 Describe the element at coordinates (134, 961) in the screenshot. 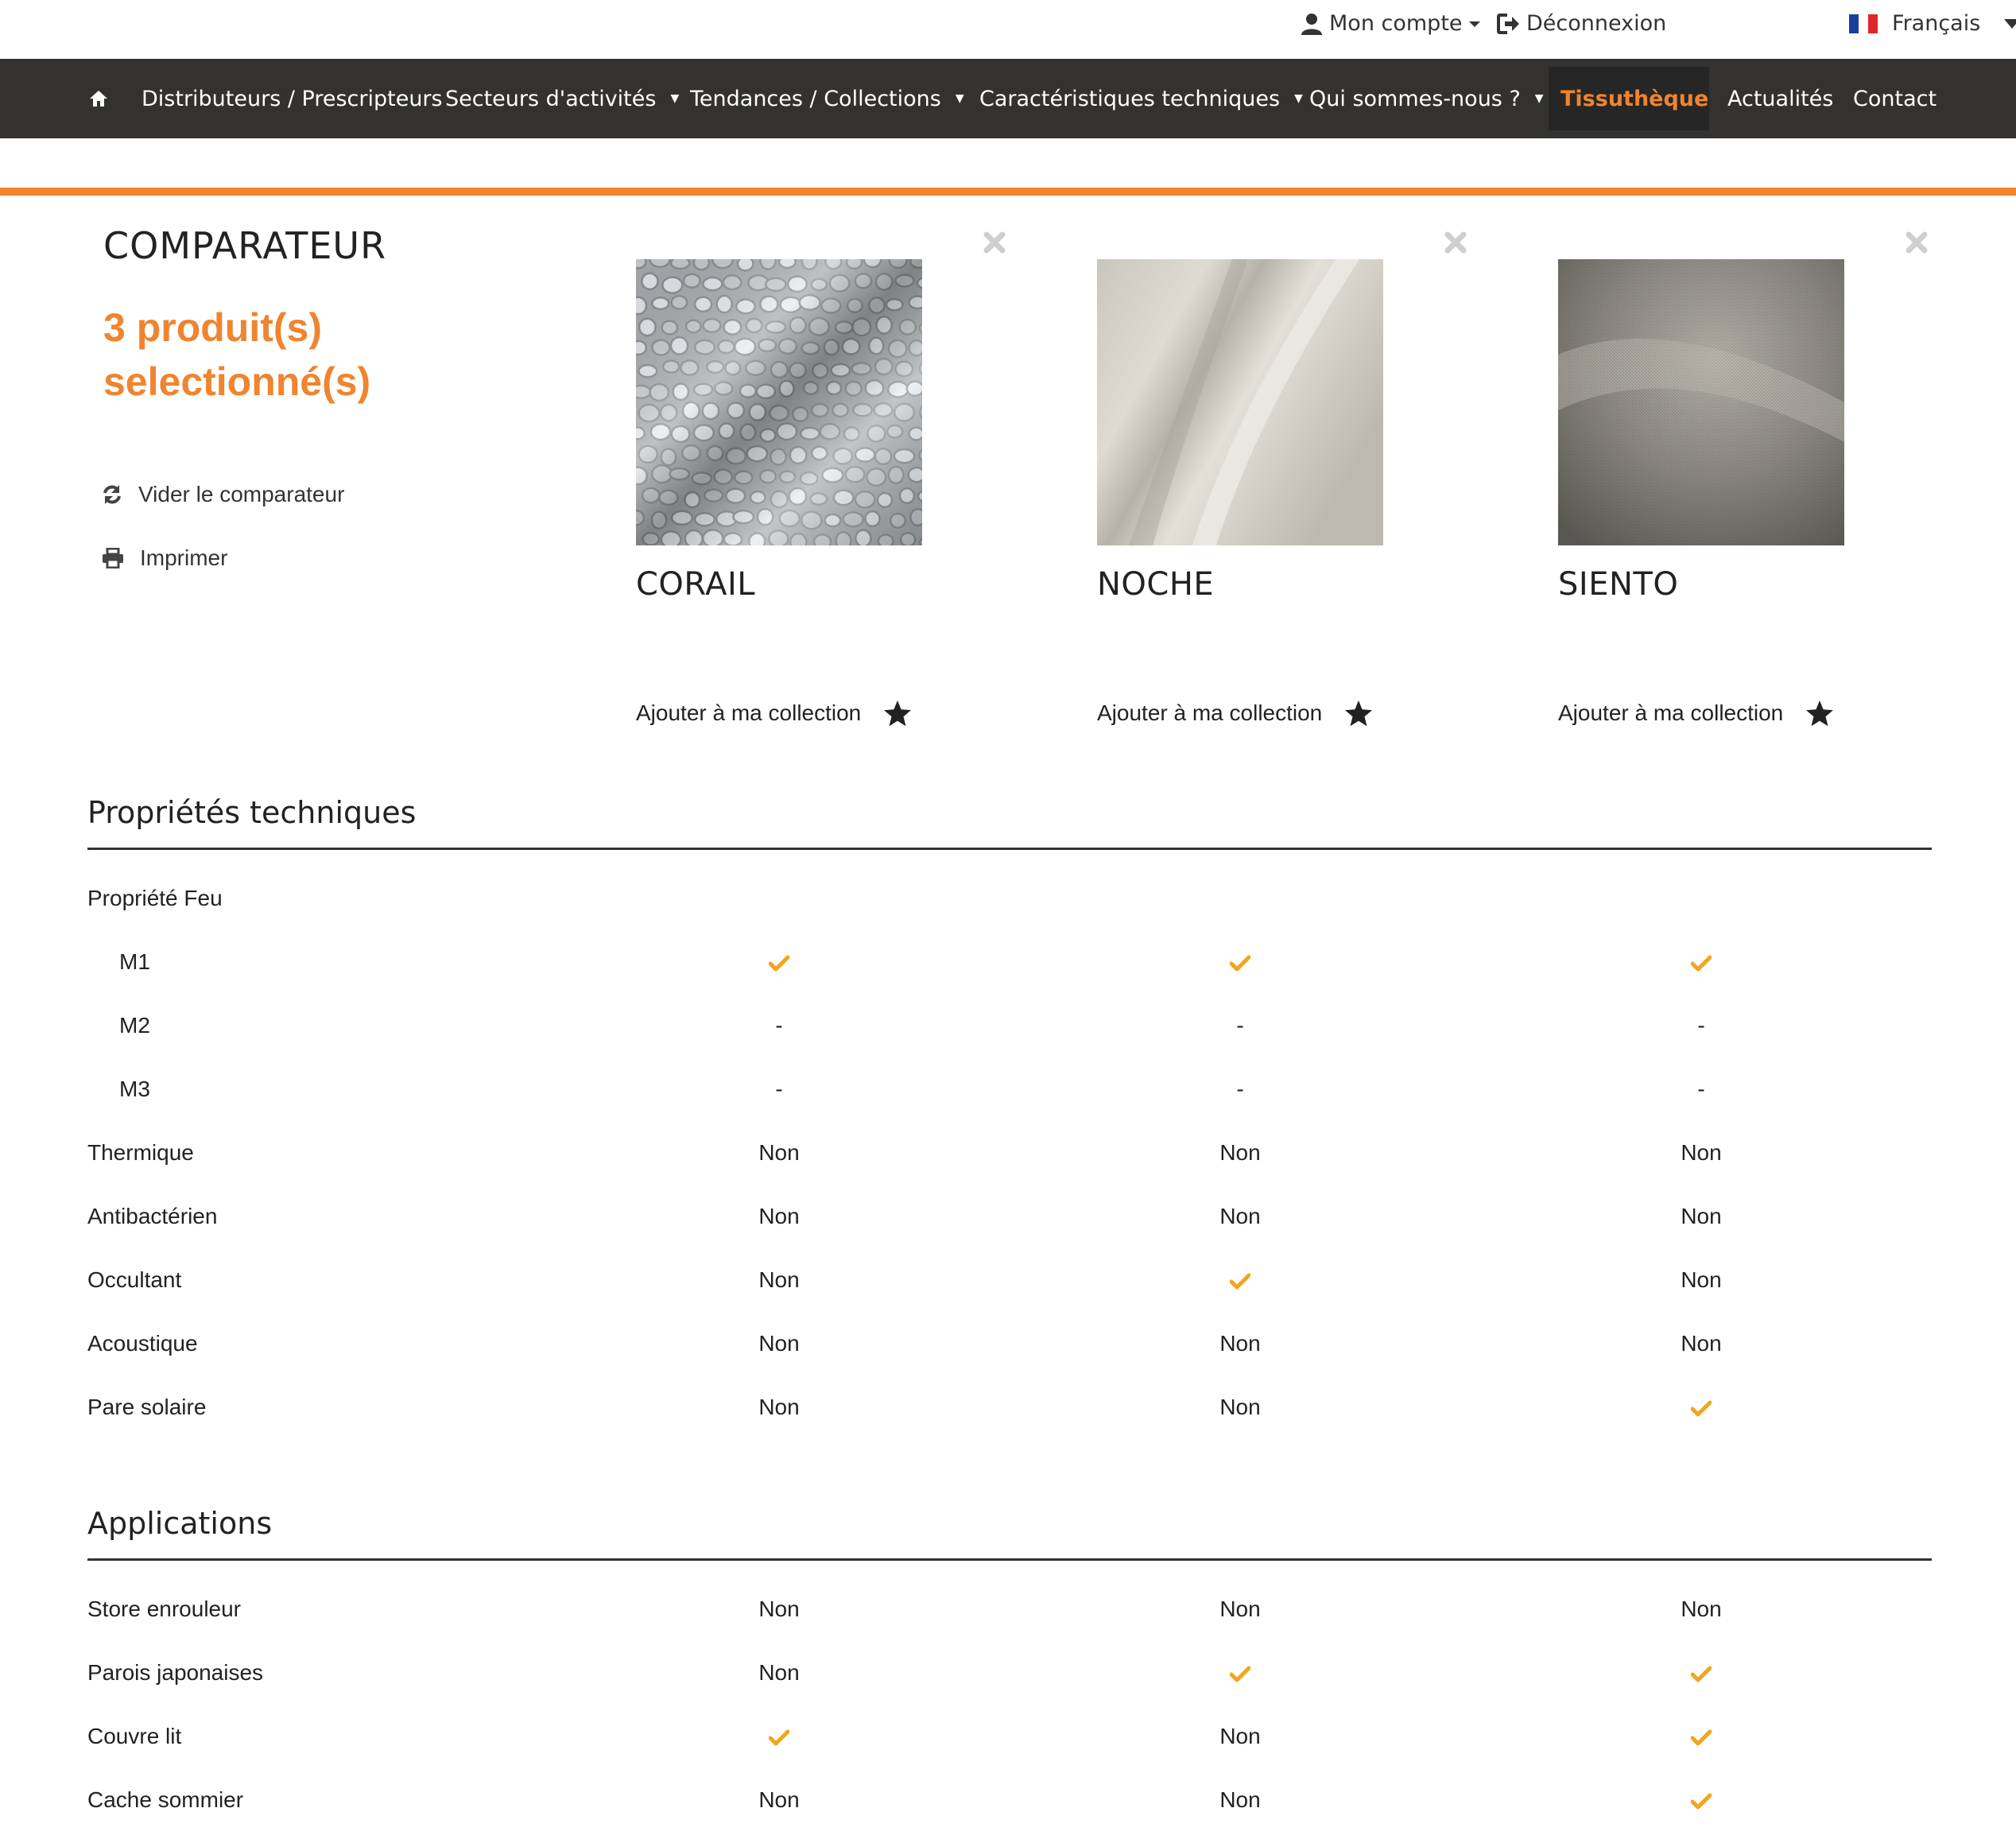

I see `property-label: M1` at that location.